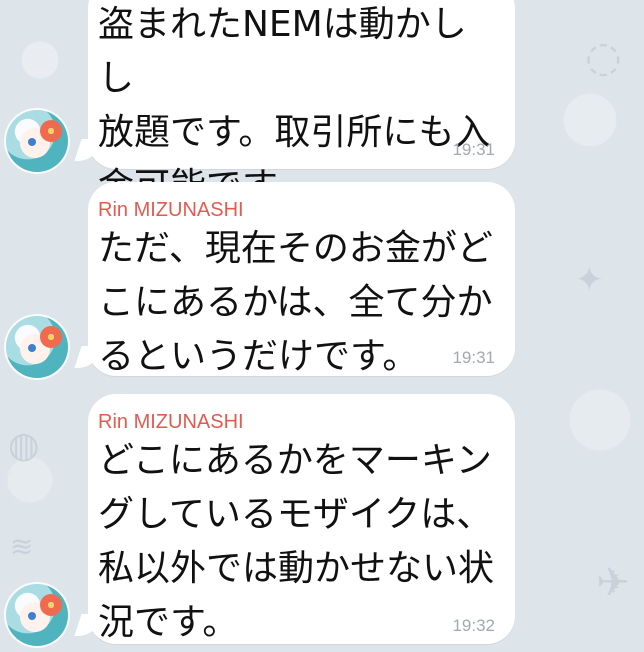 The height and width of the screenshot is (652, 644). What do you see at coordinates (22, 546) in the screenshot?
I see `background-doodle-icon: ≋` at bounding box center [22, 546].